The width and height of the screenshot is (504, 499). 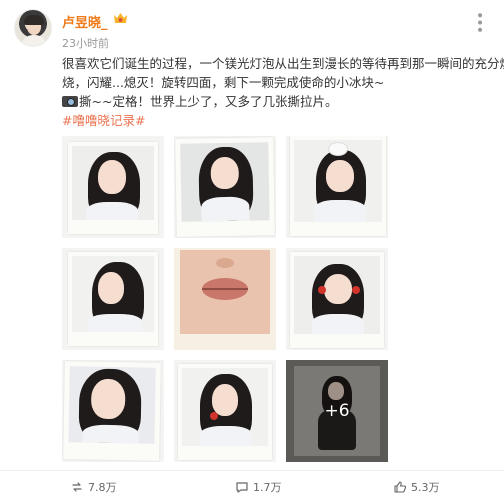 What do you see at coordinates (277, 101) in the screenshot?
I see `post-text-line-3: 撕~~定格！世界上少了，又多了几张撕拉片。` at bounding box center [277, 101].